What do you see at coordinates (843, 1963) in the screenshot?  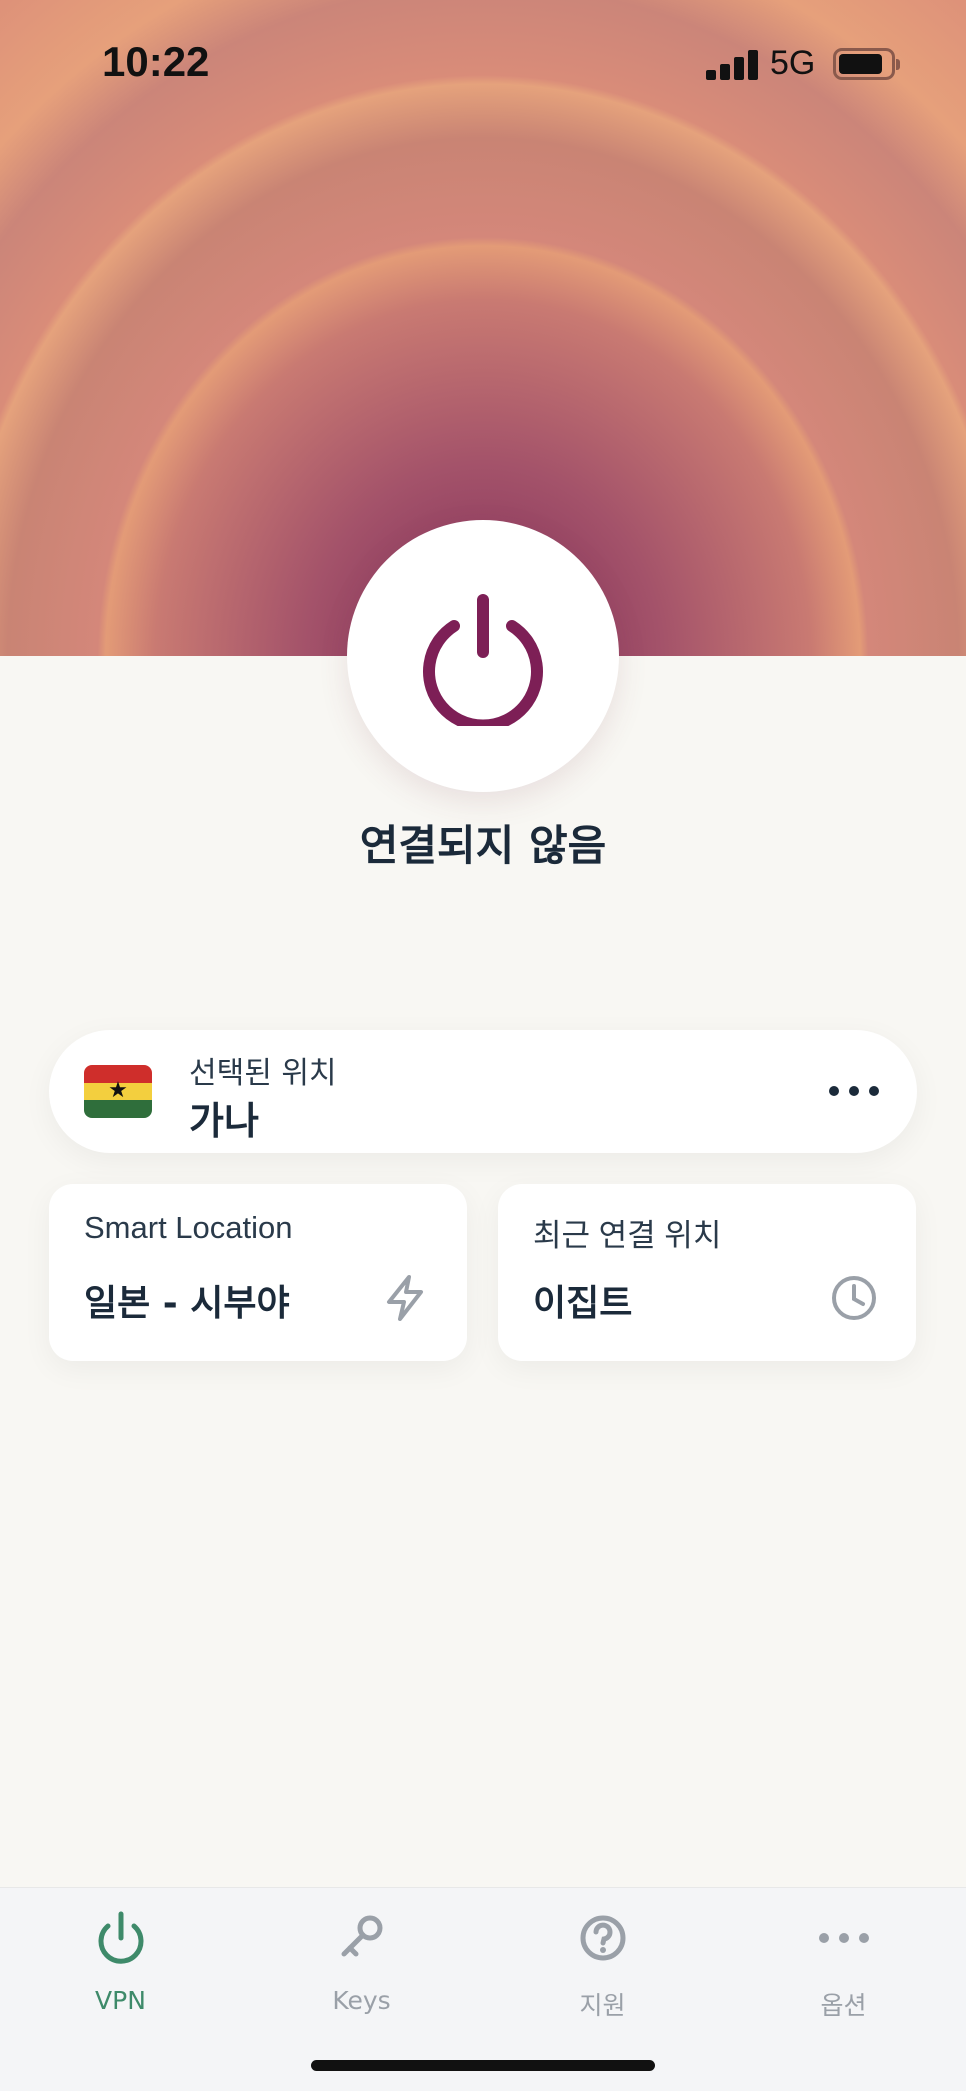 I see `tab-options: 옵션` at bounding box center [843, 1963].